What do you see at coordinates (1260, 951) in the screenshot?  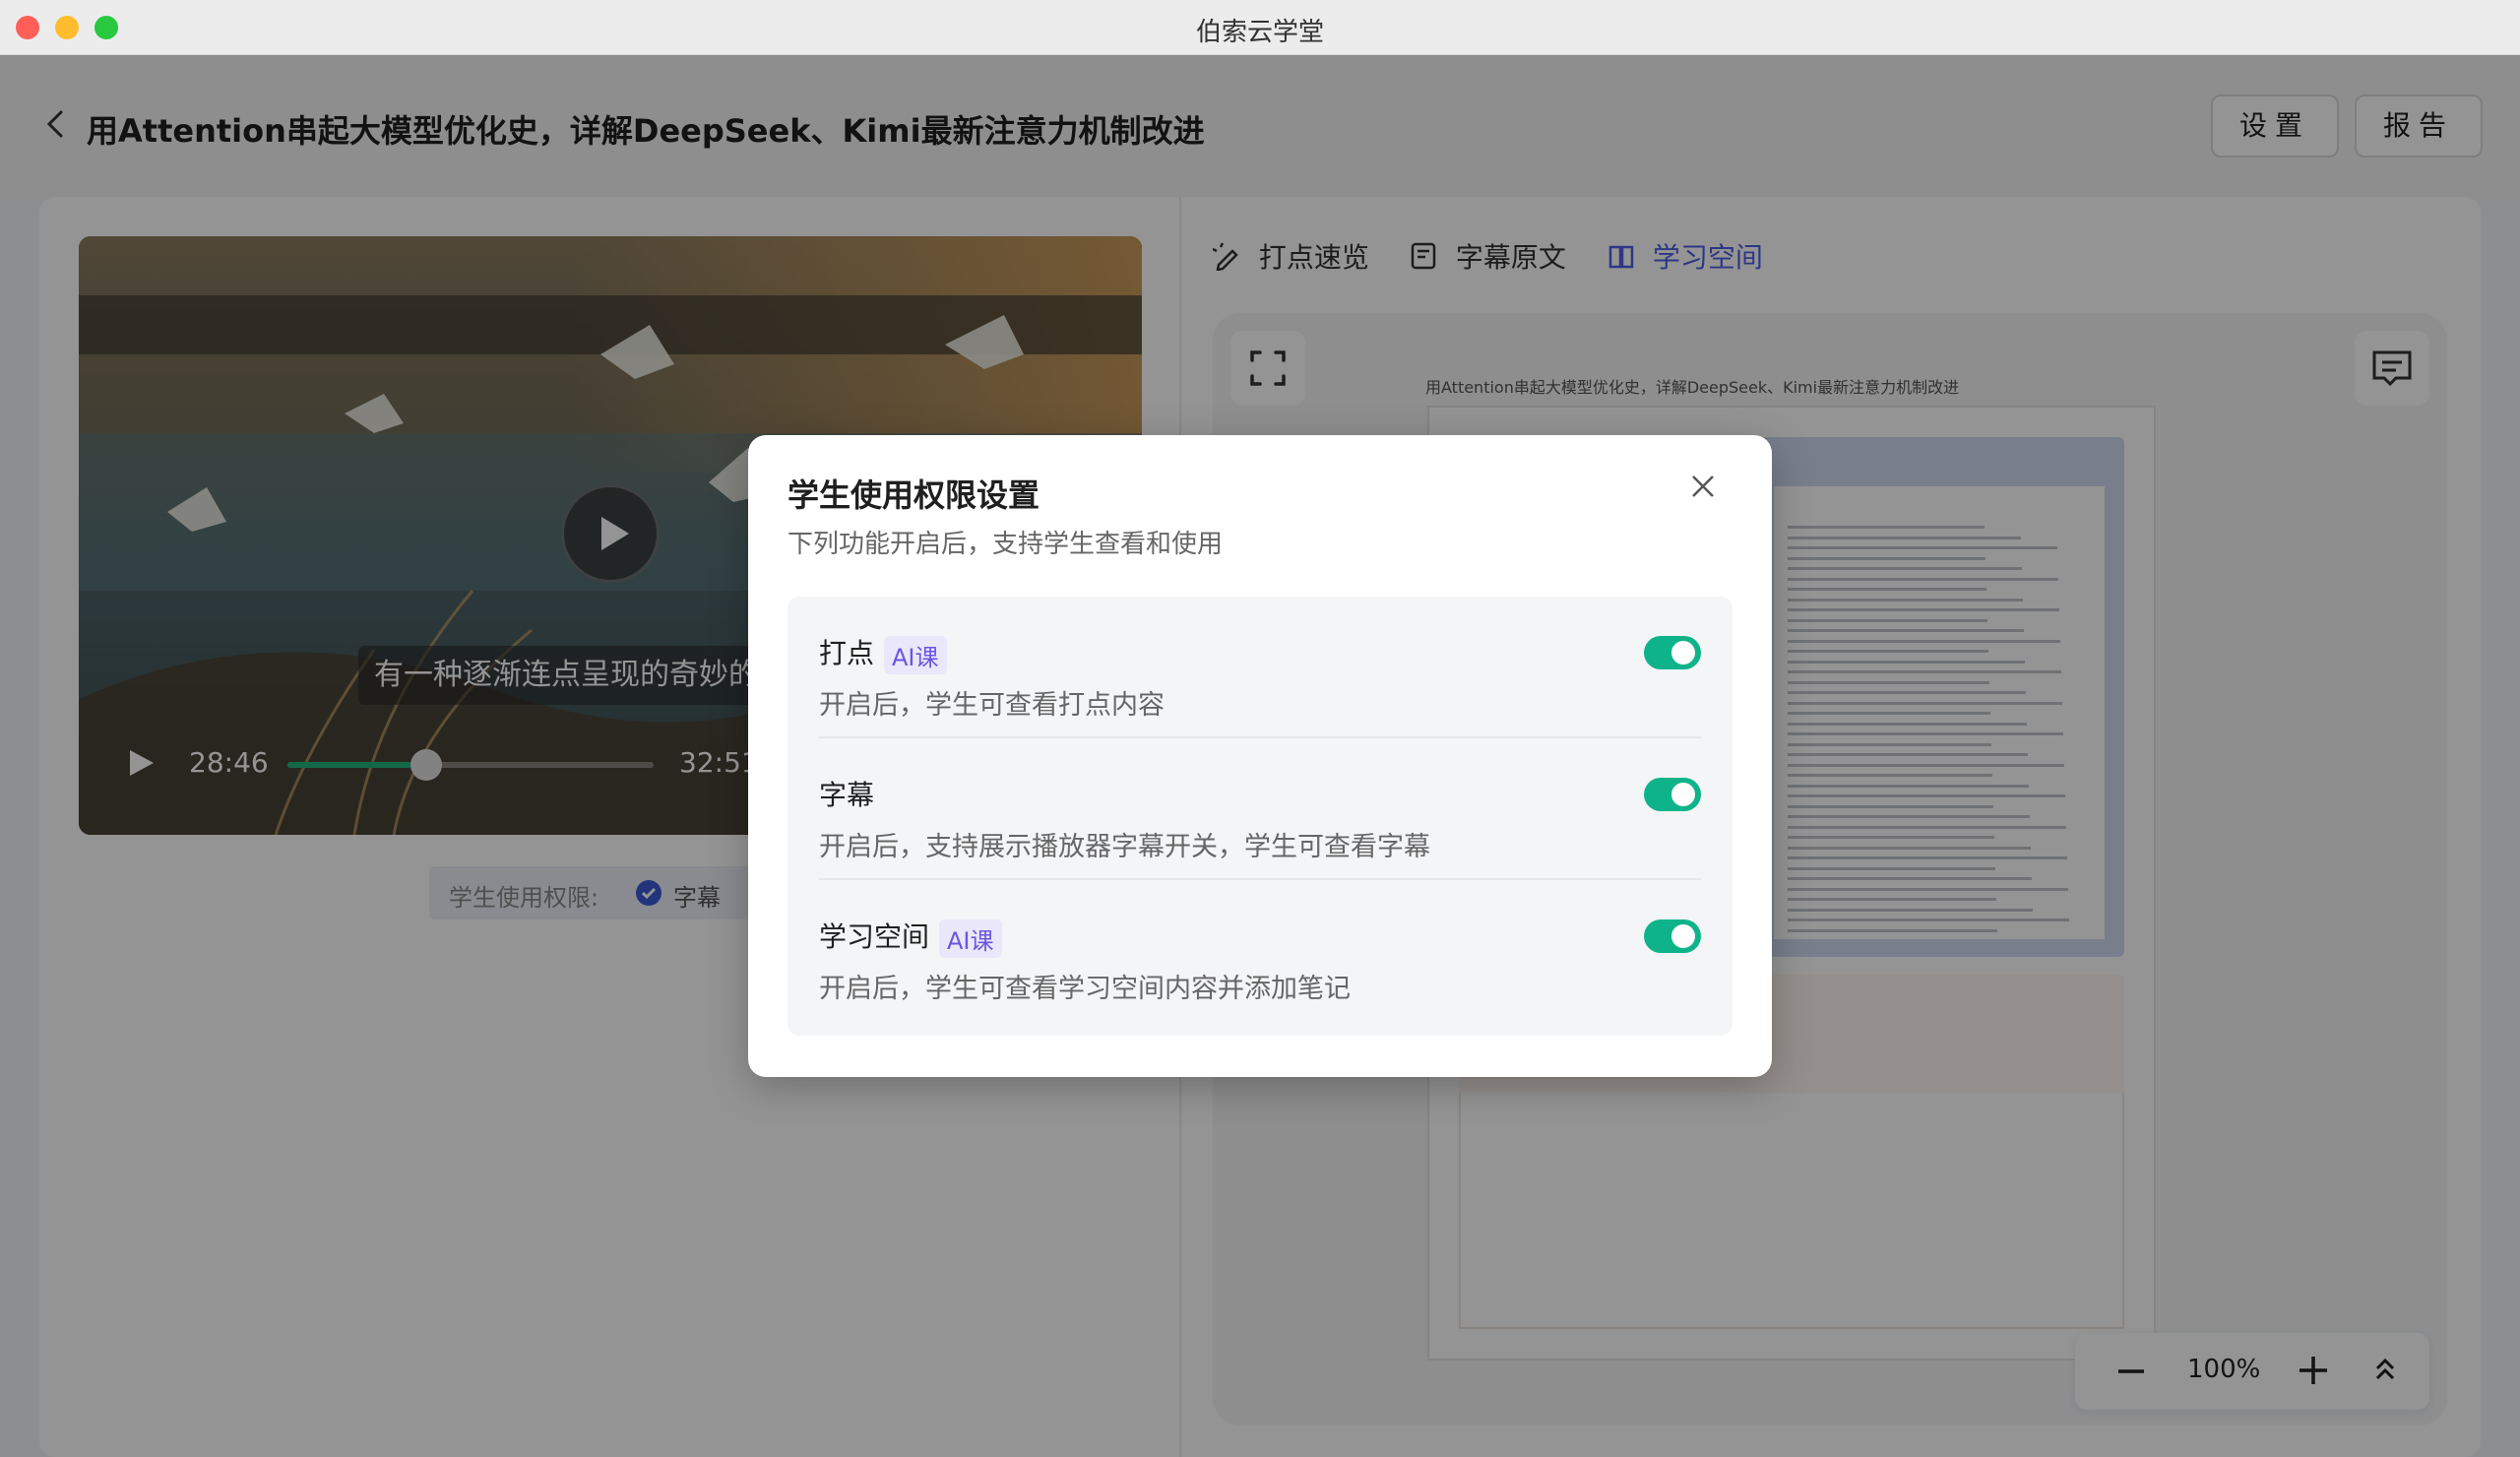 I see `permission-row-study-space: 学习空间 AI课 开启后，学生可查看学习空间内容并添加笔记` at bounding box center [1260, 951].